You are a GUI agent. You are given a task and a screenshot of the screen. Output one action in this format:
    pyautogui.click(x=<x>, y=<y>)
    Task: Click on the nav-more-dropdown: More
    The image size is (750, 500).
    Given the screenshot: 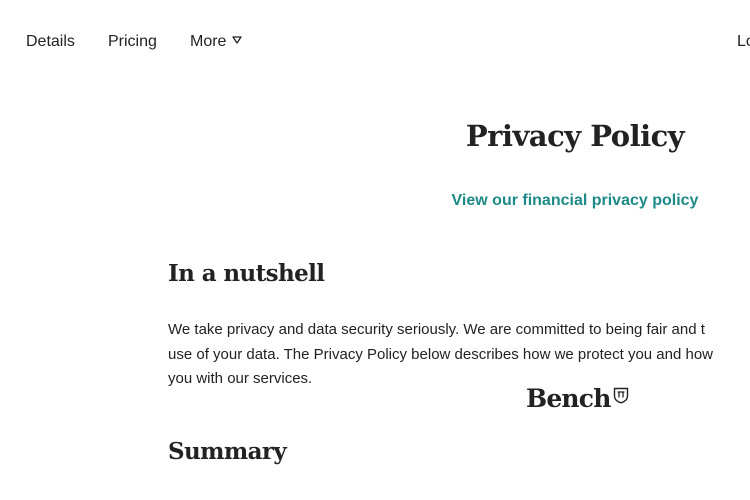 What is the action you would take?
    pyautogui.click(x=216, y=42)
    